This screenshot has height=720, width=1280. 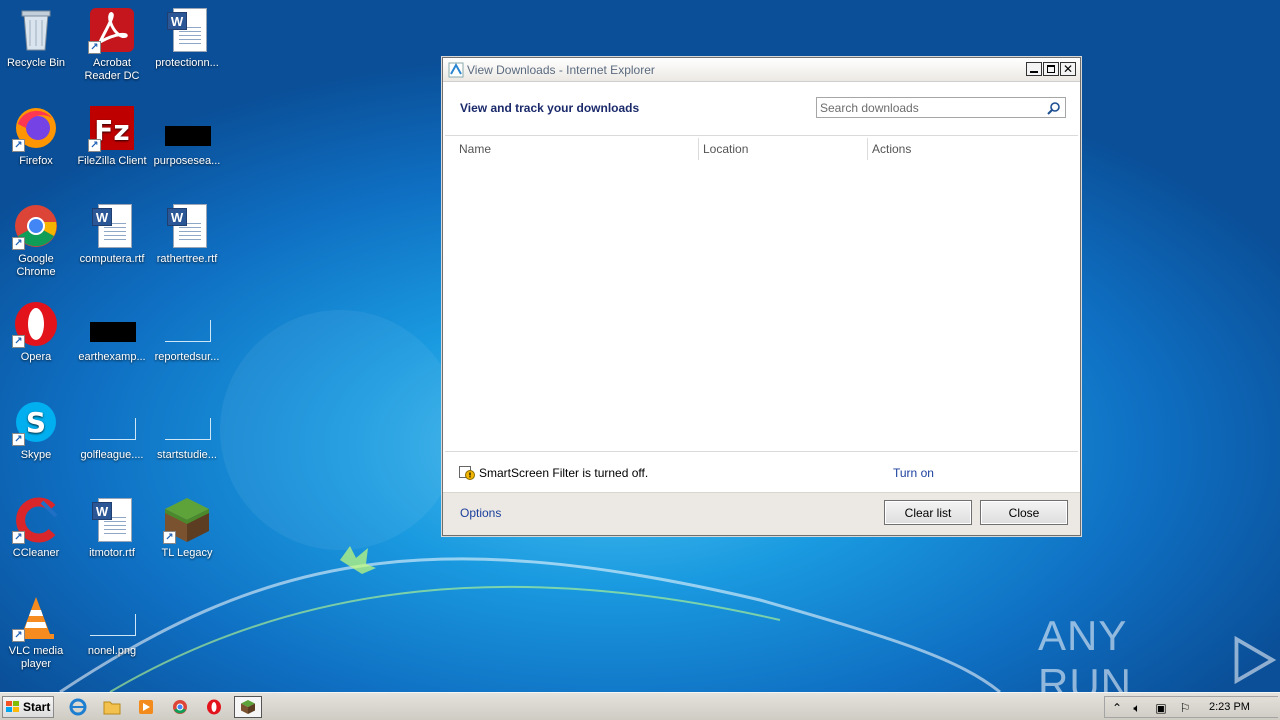 What do you see at coordinates (550, 108) in the screenshot?
I see `downloads-heading: View and track your downloads` at bounding box center [550, 108].